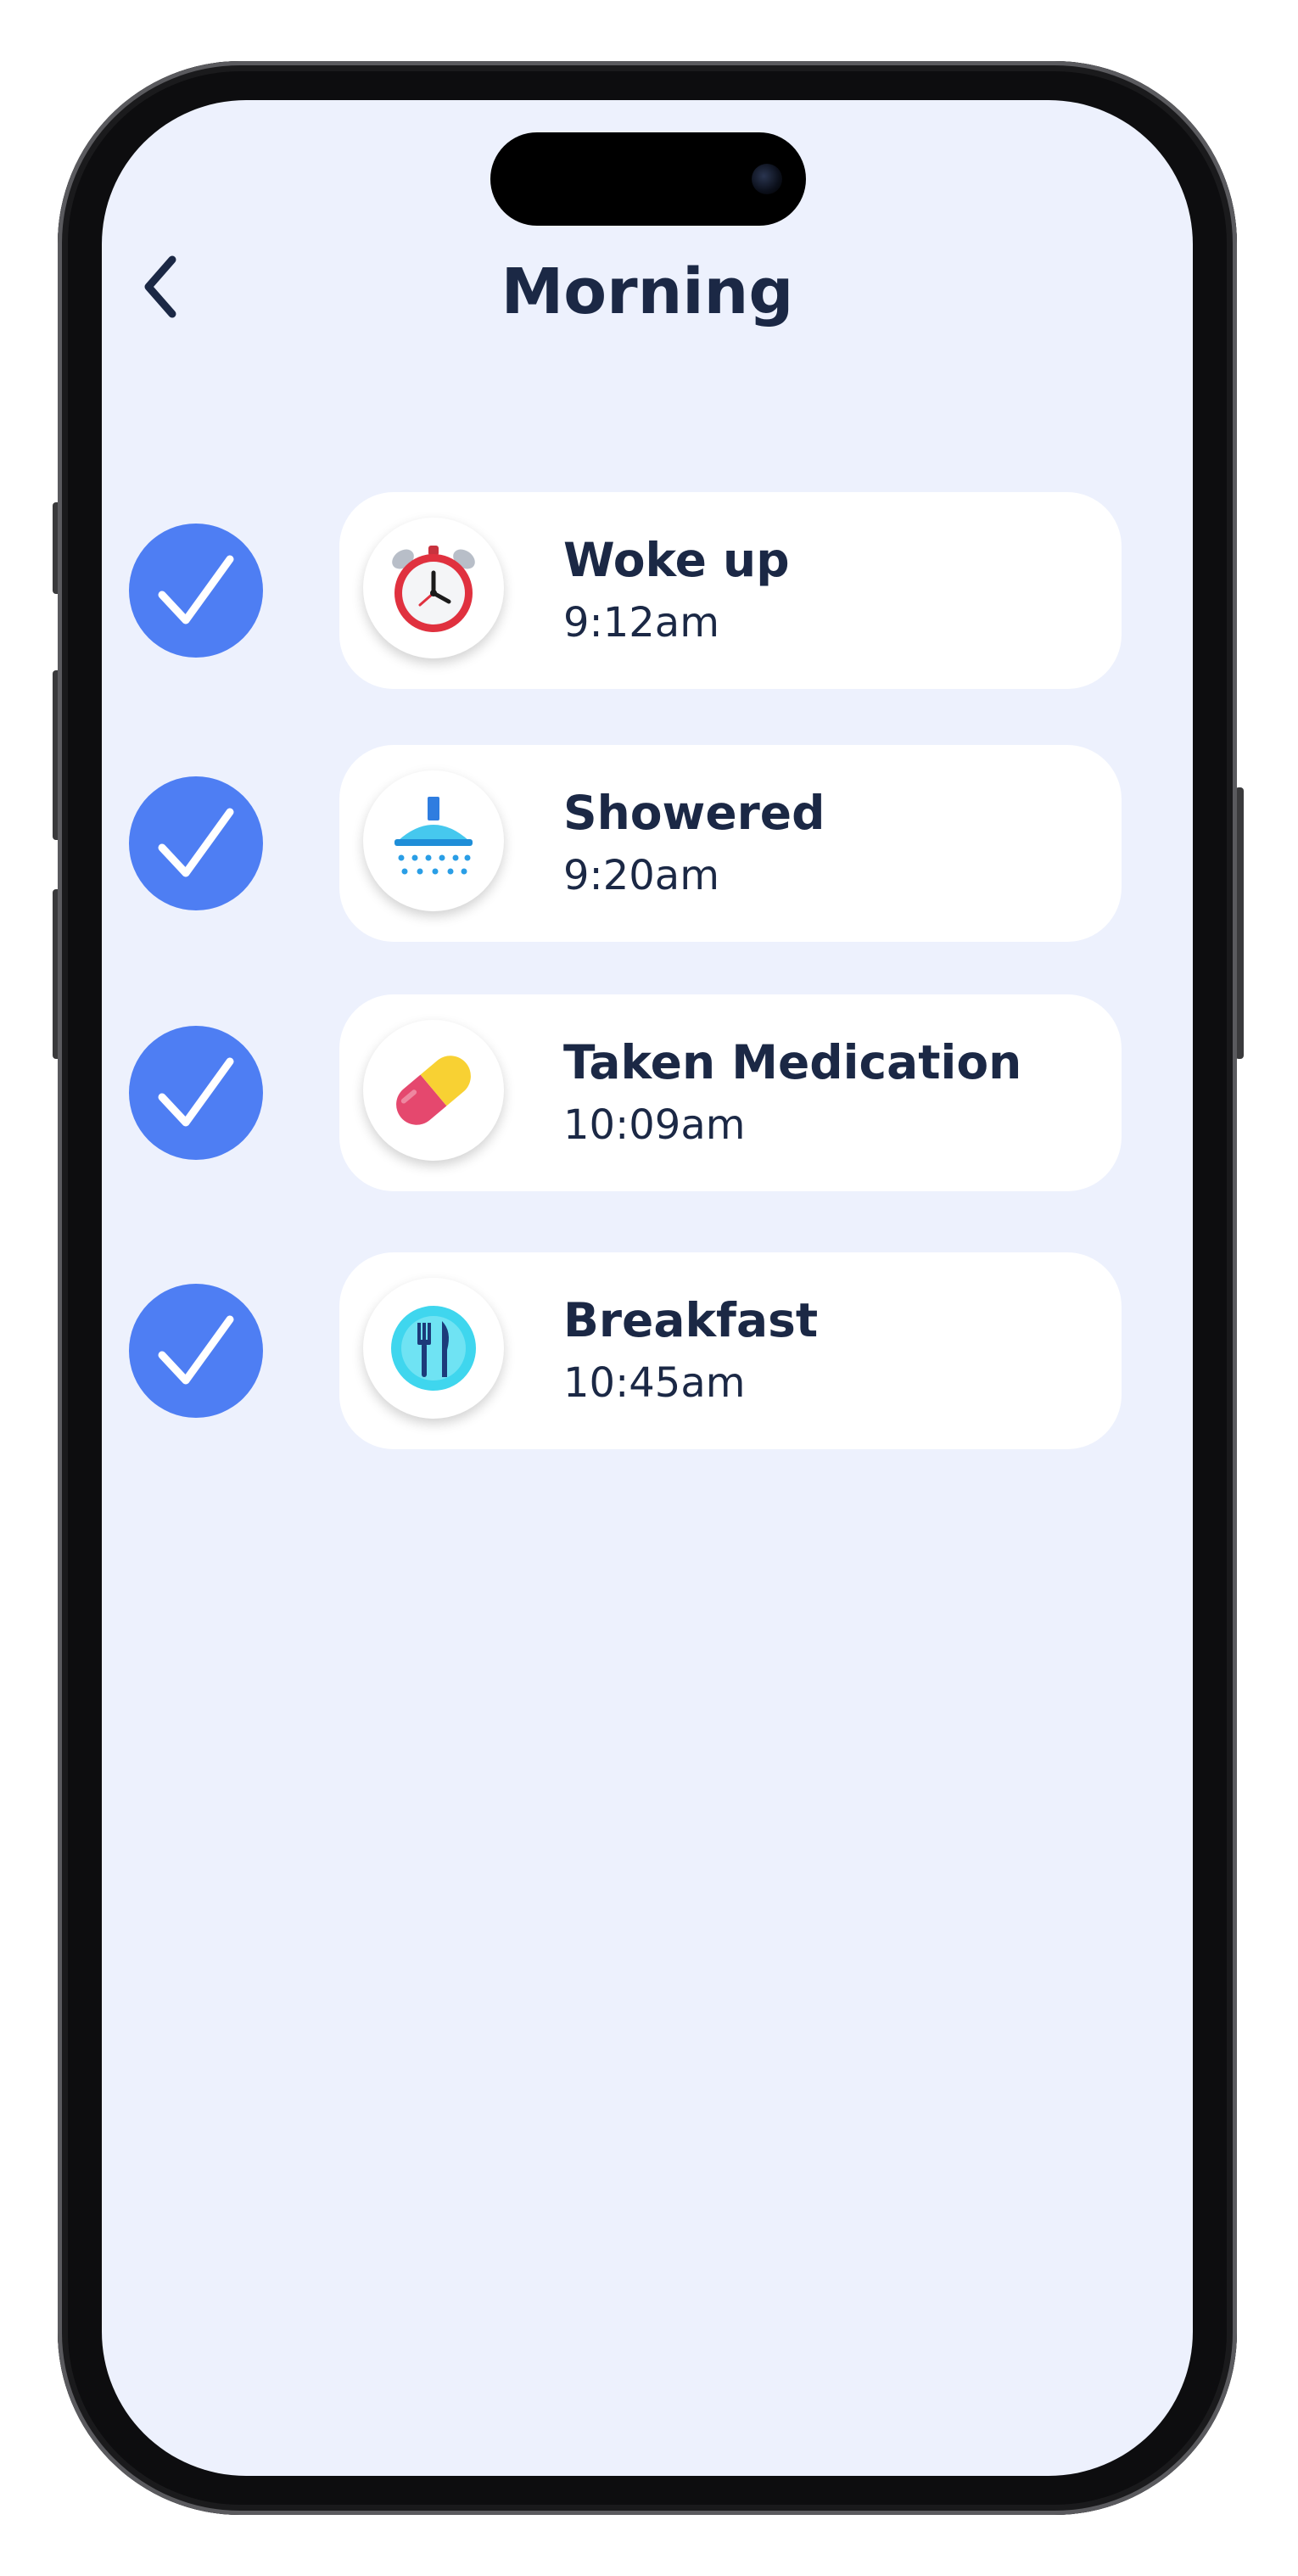 The image size is (1298, 2576). Describe the element at coordinates (648, 179) in the screenshot. I see `dynamic-island` at that location.